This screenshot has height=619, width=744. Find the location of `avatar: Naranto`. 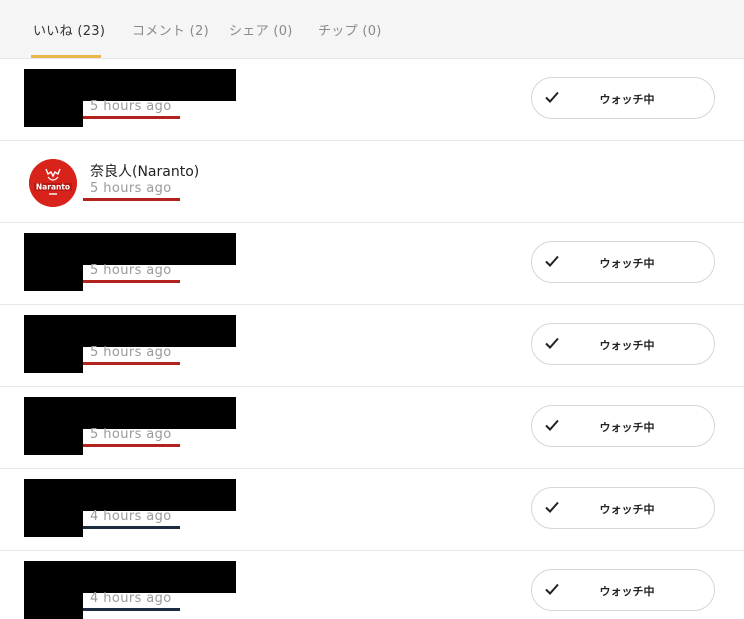

avatar: Naranto is located at coordinates (53, 183).